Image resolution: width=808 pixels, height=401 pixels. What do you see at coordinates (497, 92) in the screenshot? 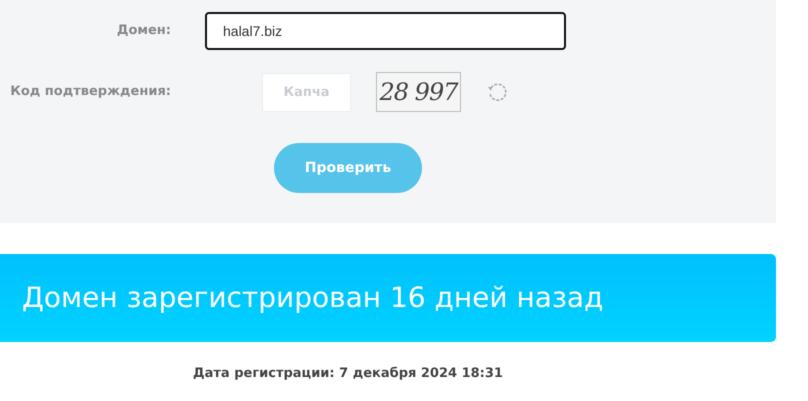
I see `refresh-icon` at bounding box center [497, 92].